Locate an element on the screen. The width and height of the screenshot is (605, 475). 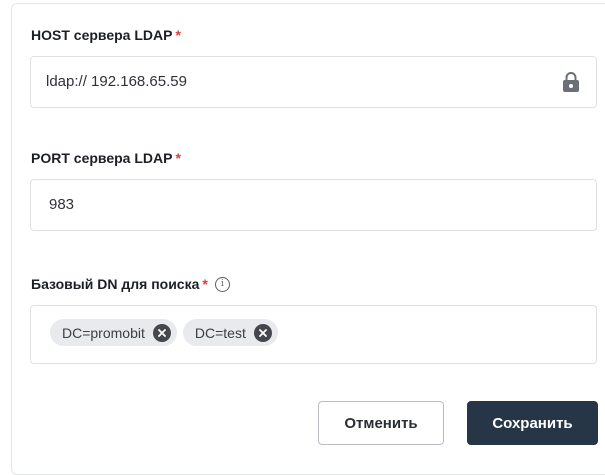
base-dn-tag-list: DC=promobit DC=test is located at coordinates (164, 332).